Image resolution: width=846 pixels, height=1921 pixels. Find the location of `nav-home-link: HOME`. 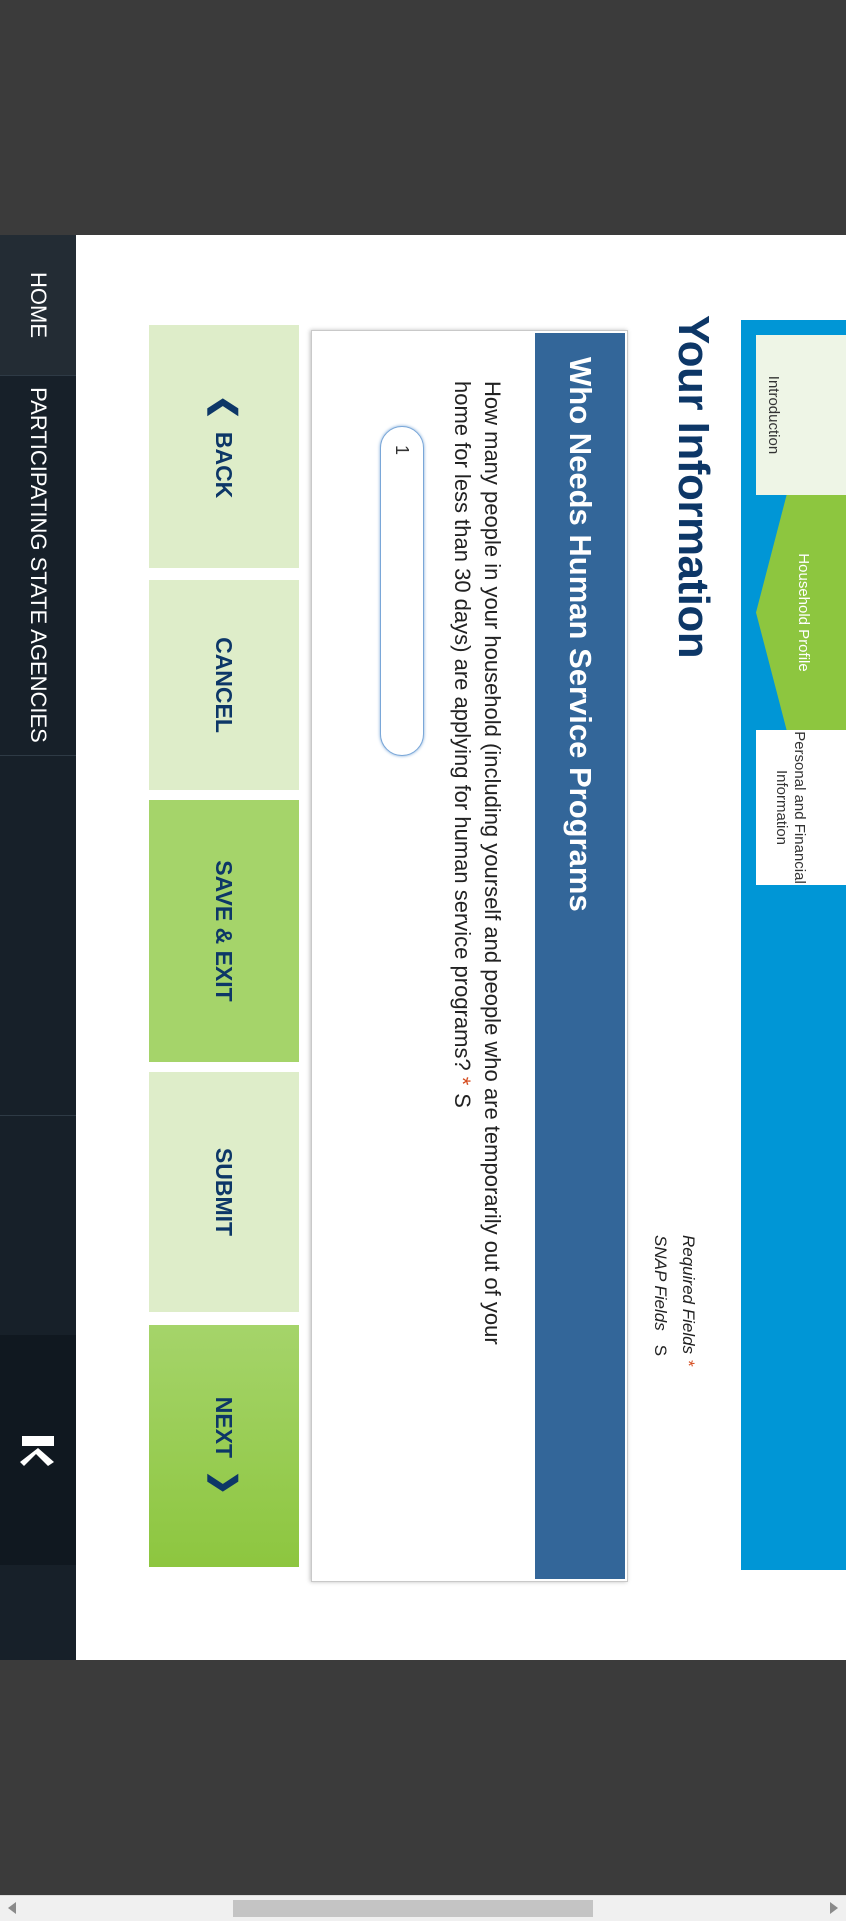

nav-home-link: HOME is located at coordinates (38, 305).